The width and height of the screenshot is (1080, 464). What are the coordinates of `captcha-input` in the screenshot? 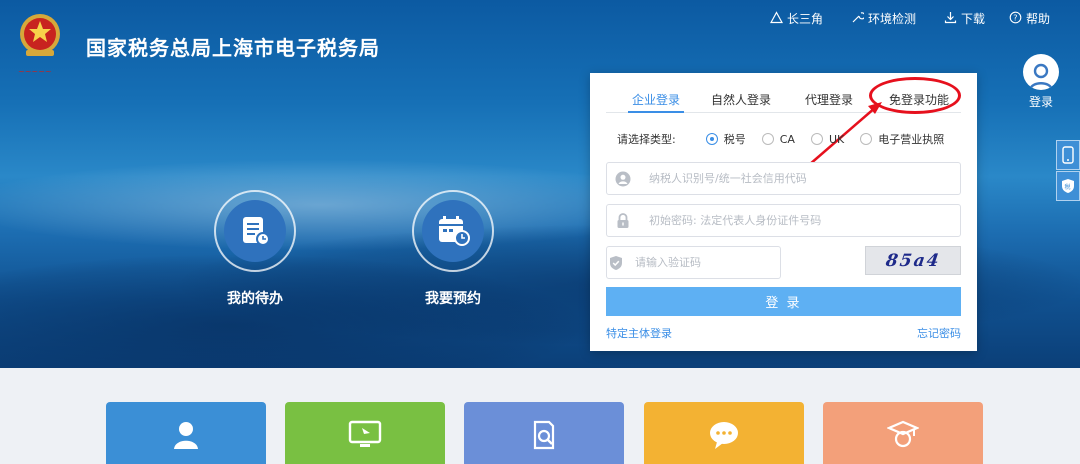 It's located at (702, 262).